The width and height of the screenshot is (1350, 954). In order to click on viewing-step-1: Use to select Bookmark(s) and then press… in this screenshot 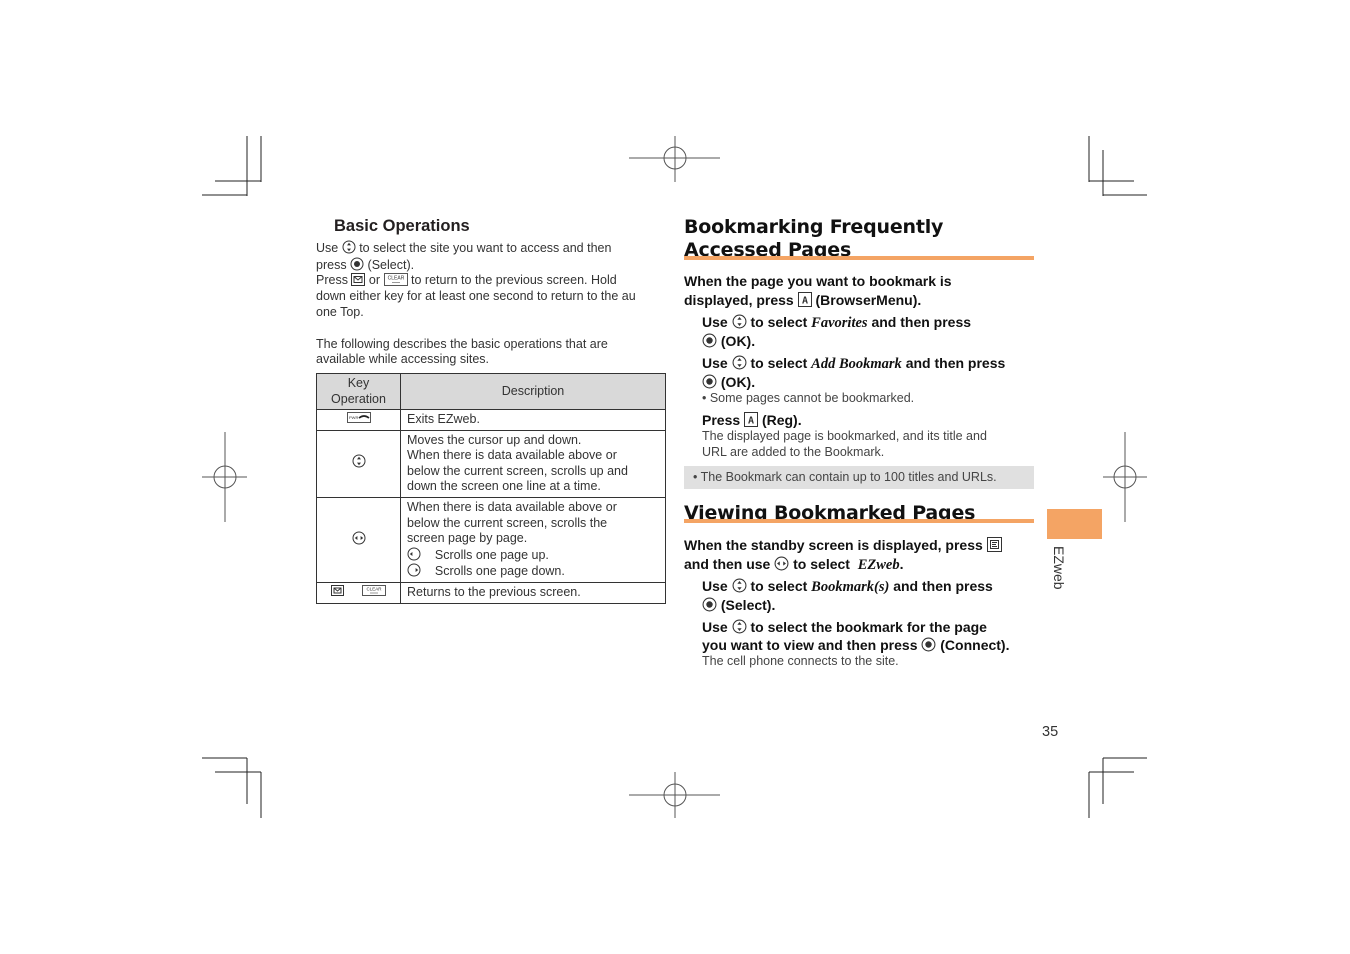, I will do `click(847, 595)`.